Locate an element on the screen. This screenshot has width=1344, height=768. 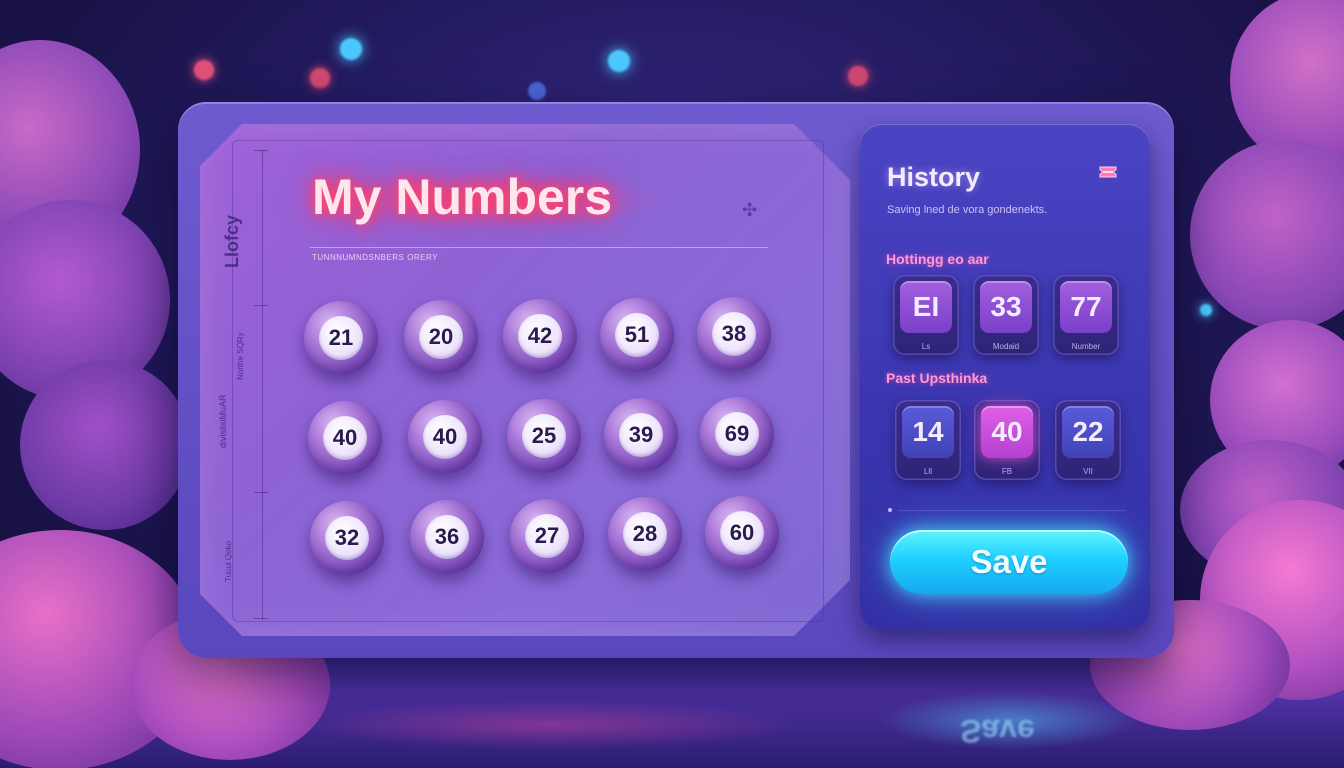
chip-caption: Ls is located at coordinates (926, 346).